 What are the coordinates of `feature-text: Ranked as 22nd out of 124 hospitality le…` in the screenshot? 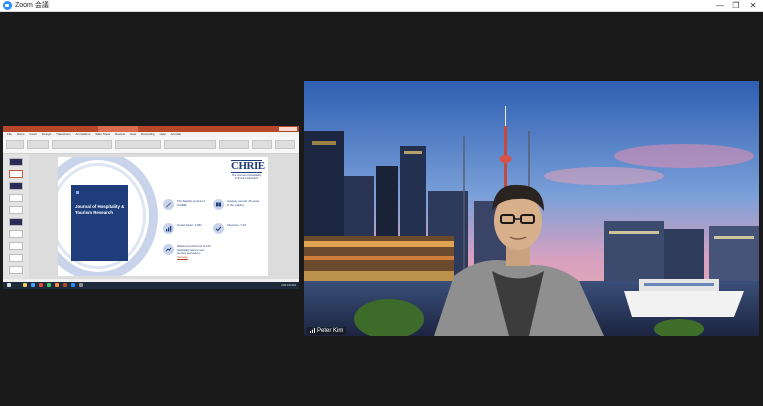 It's located at (194, 251).